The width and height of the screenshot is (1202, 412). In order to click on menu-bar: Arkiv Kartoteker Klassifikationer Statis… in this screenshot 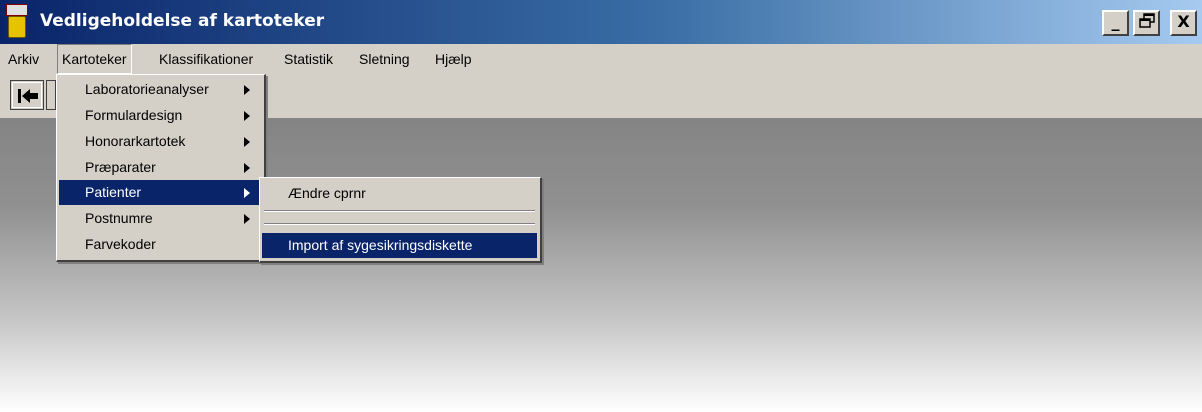, I will do `click(601, 59)`.